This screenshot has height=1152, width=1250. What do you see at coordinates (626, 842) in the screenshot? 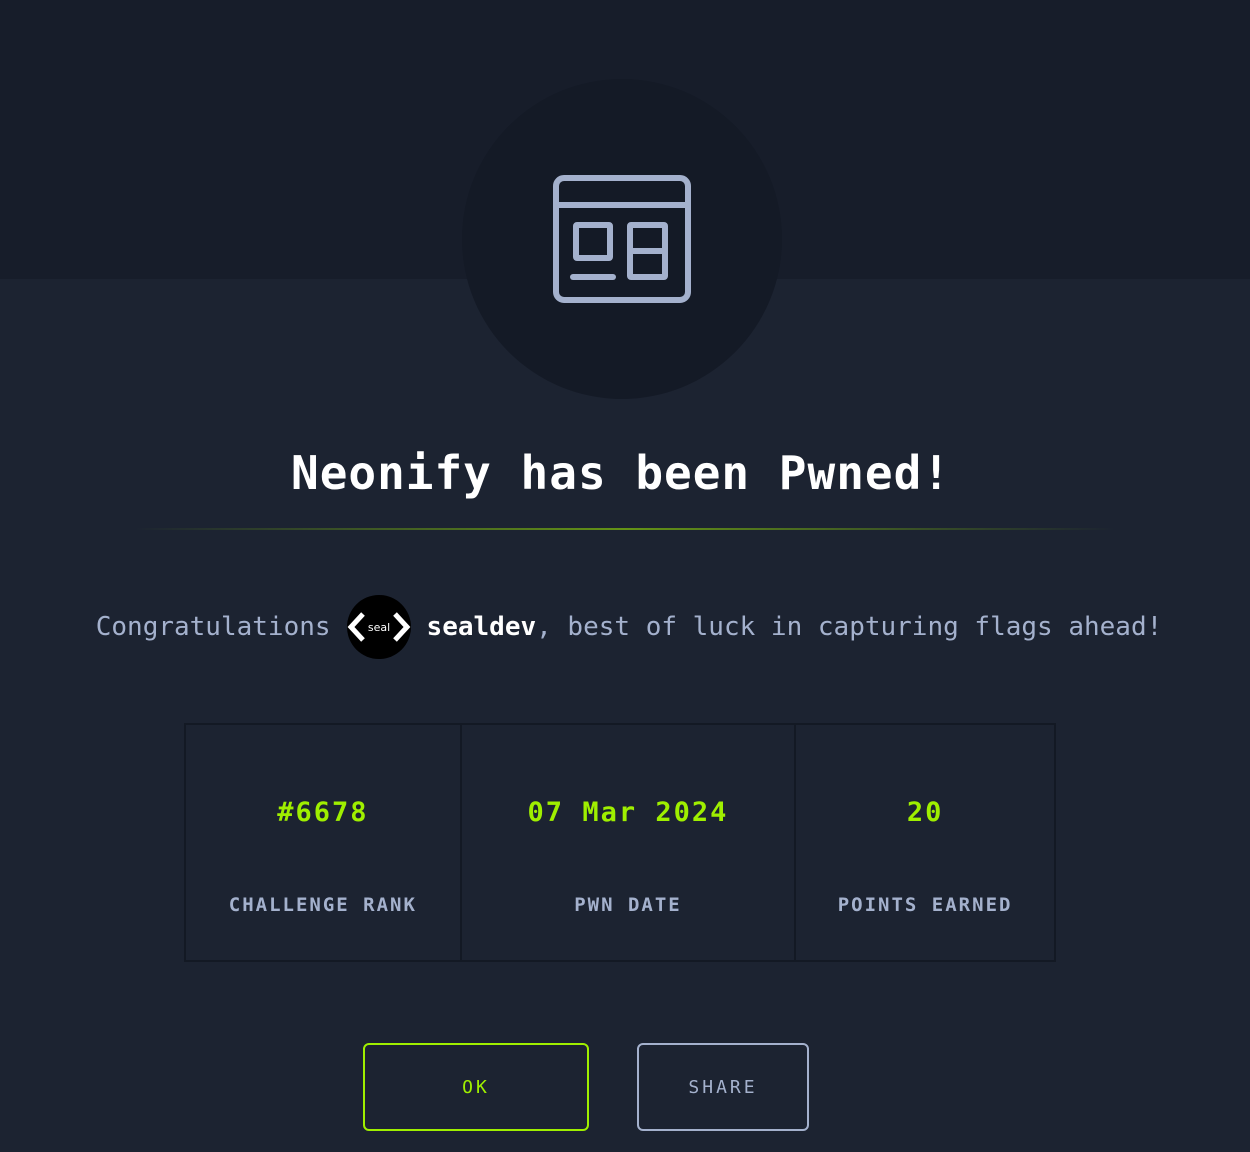
I see `stat-pwn-date: 07 Mar 2024 PWN DATE` at bounding box center [626, 842].